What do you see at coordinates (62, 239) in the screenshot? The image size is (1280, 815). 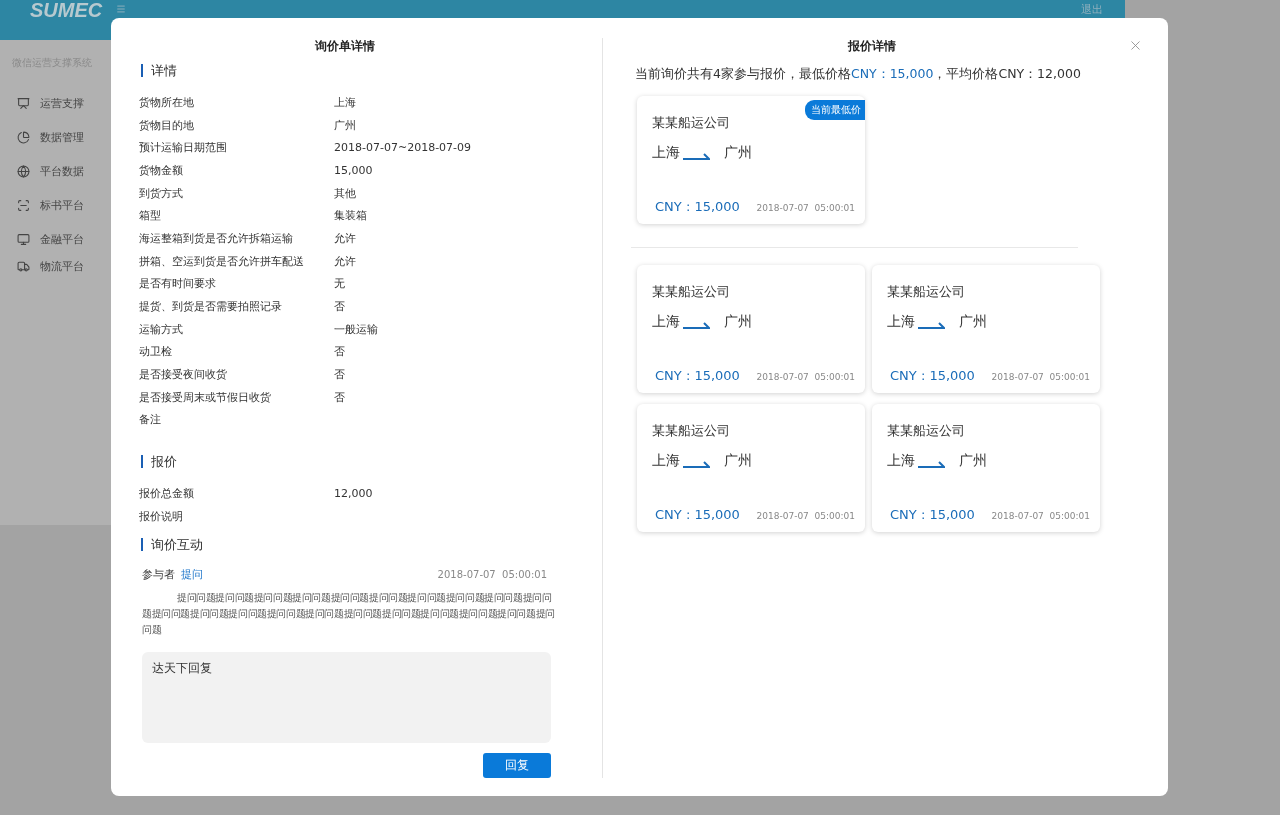 I see `sidebar-label: 金融平台` at bounding box center [62, 239].